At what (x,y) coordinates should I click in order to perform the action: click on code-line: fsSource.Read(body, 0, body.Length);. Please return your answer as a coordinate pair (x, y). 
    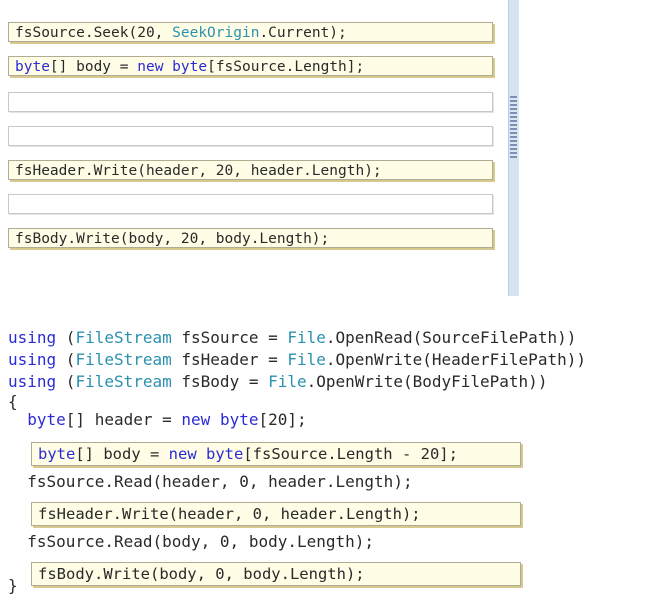
    Looking at the image, I should click on (191, 542).